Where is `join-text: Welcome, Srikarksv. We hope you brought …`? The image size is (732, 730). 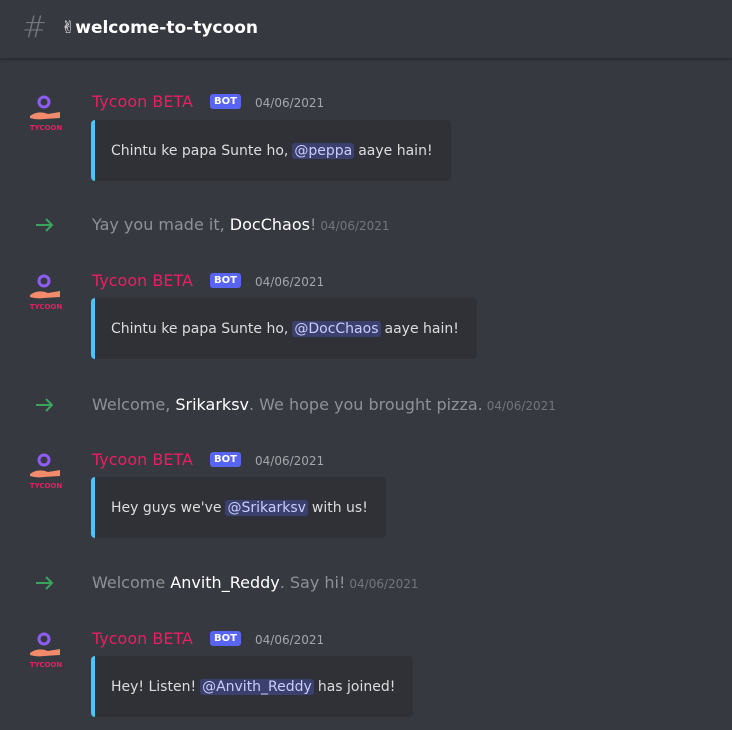
join-text: Welcome, Srikarksv. We hope you brought … is located at coordinates (324, 404).